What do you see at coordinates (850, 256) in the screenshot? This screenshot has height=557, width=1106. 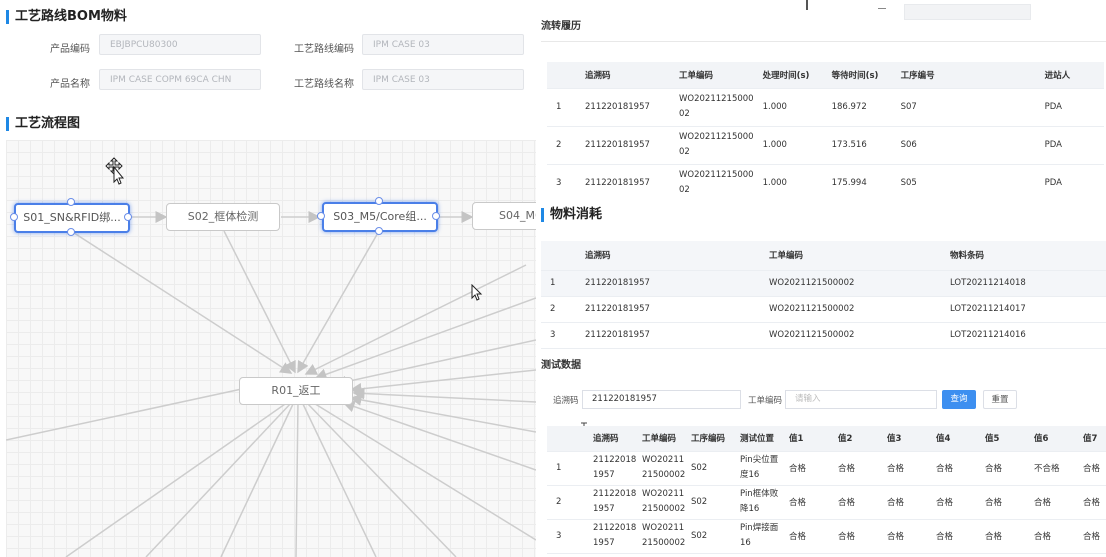 I see `material-col-order: 工单编码` at bounding box center [850, 256].